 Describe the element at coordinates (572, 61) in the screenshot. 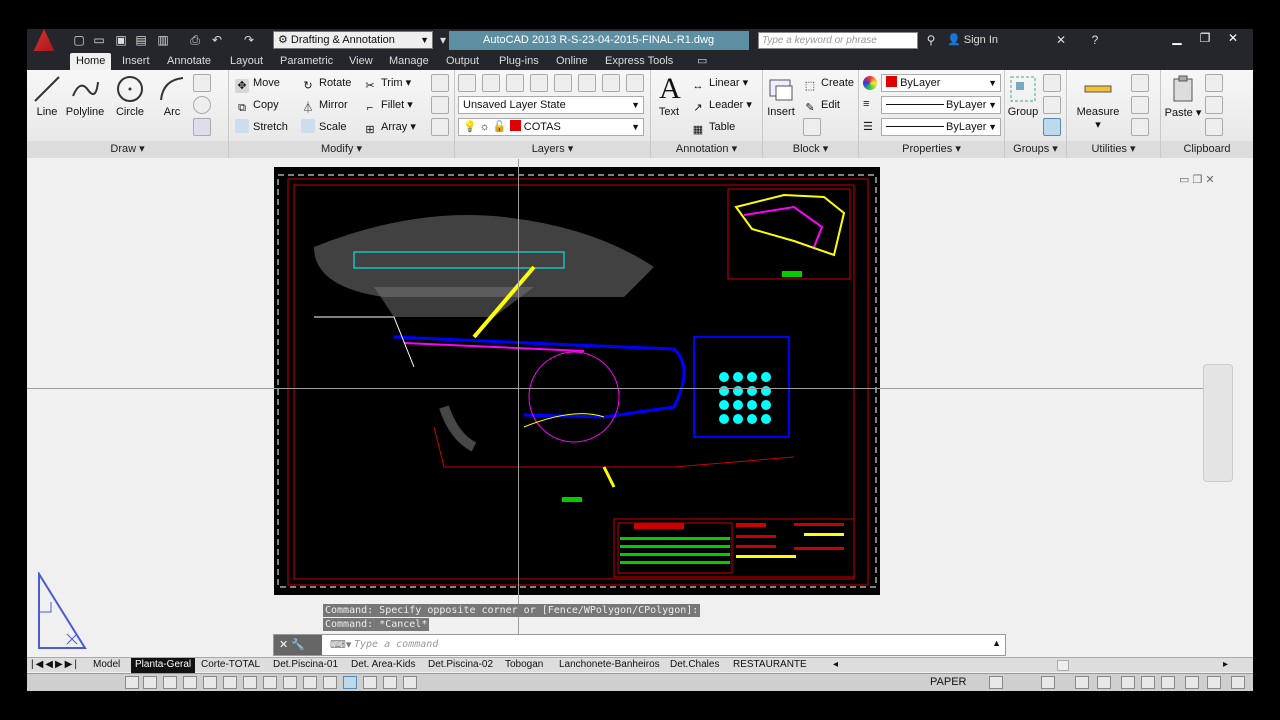

I see `tab-online: Online` at that location.